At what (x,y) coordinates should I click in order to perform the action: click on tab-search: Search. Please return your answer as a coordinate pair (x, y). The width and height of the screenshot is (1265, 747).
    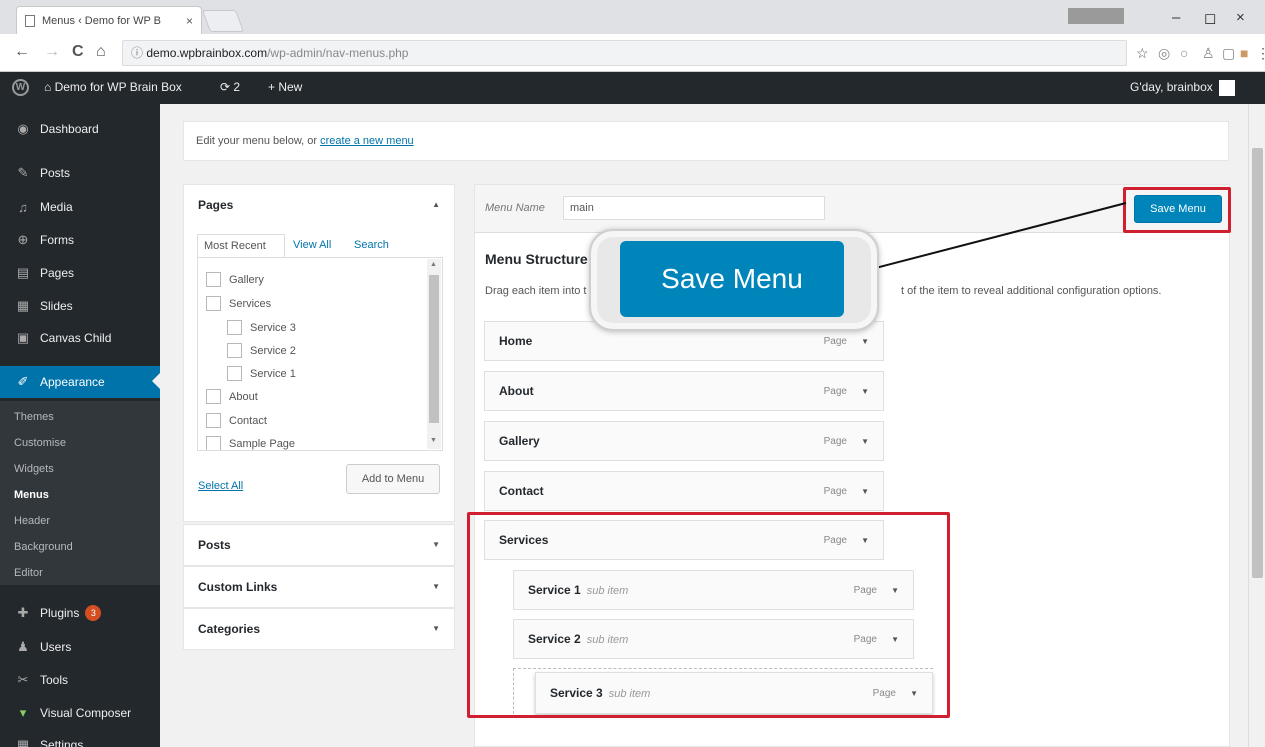
    Looking at the image, I should click on (371, 245).